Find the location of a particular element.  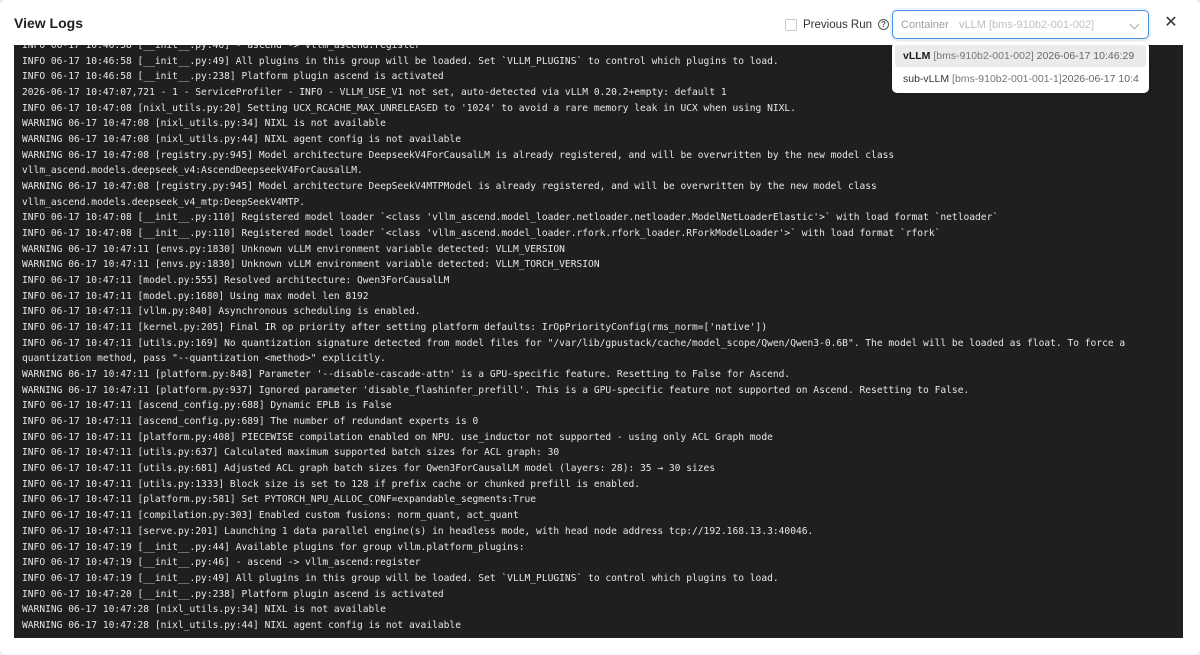

option-time: 2026-06-17 10:46:29 is located at coordinates (1085, 56).